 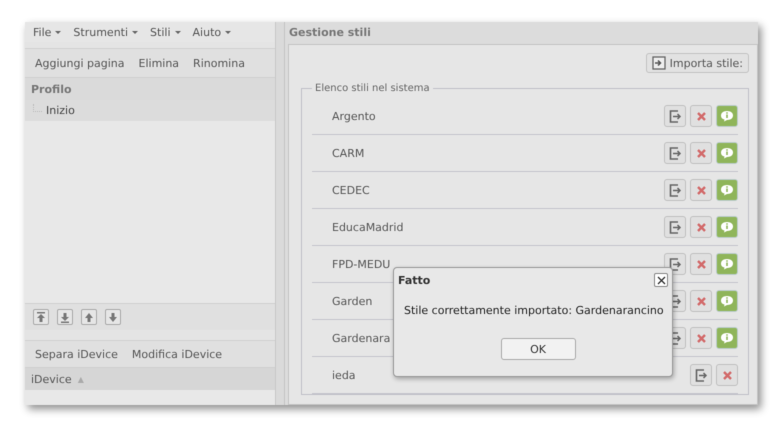 What do you see at coordinates (352, 301) in the screenshot?
I see `style-name: Garden` at bounding box center [352, 301].